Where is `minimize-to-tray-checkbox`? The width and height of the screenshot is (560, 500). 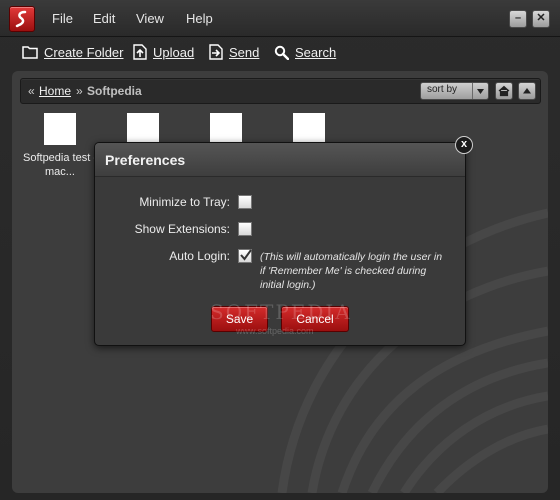
minimize-to-tray-checkbox is located at coordinates (245, 202).